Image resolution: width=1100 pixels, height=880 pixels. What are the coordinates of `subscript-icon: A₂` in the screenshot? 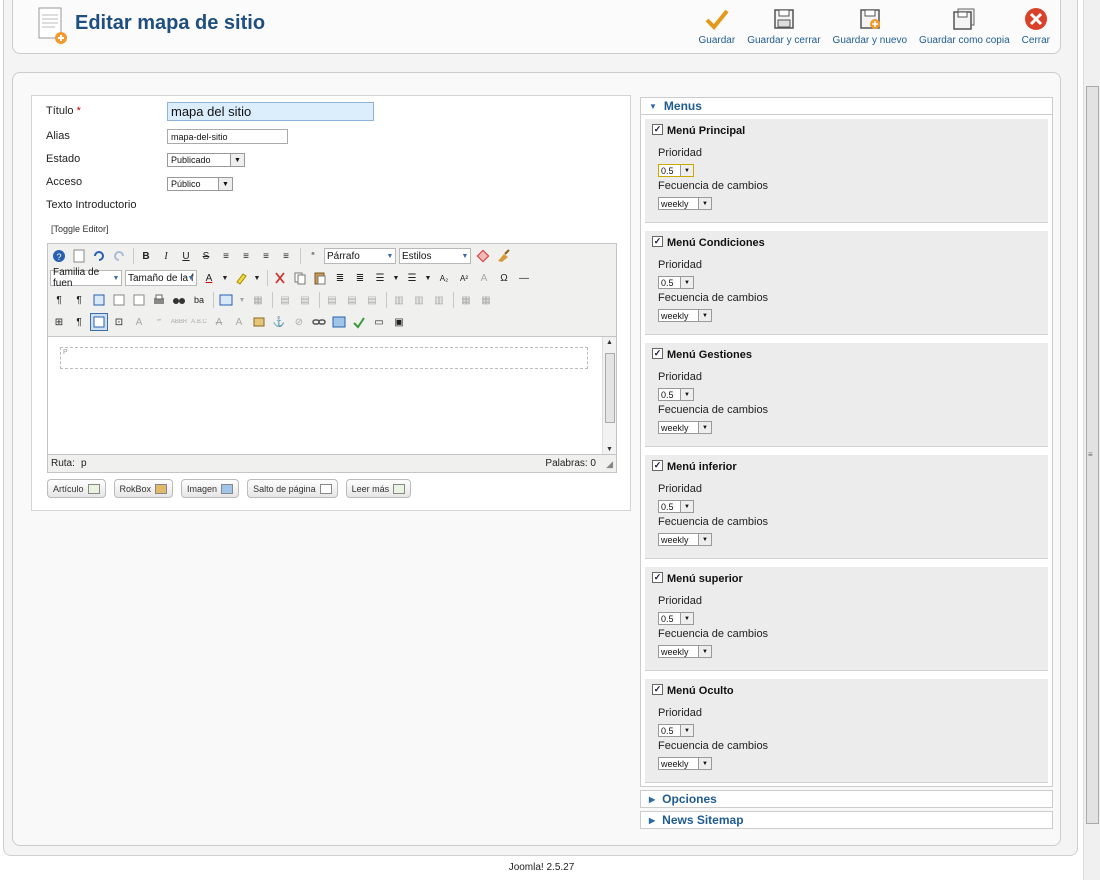 It's located at (444, 278).